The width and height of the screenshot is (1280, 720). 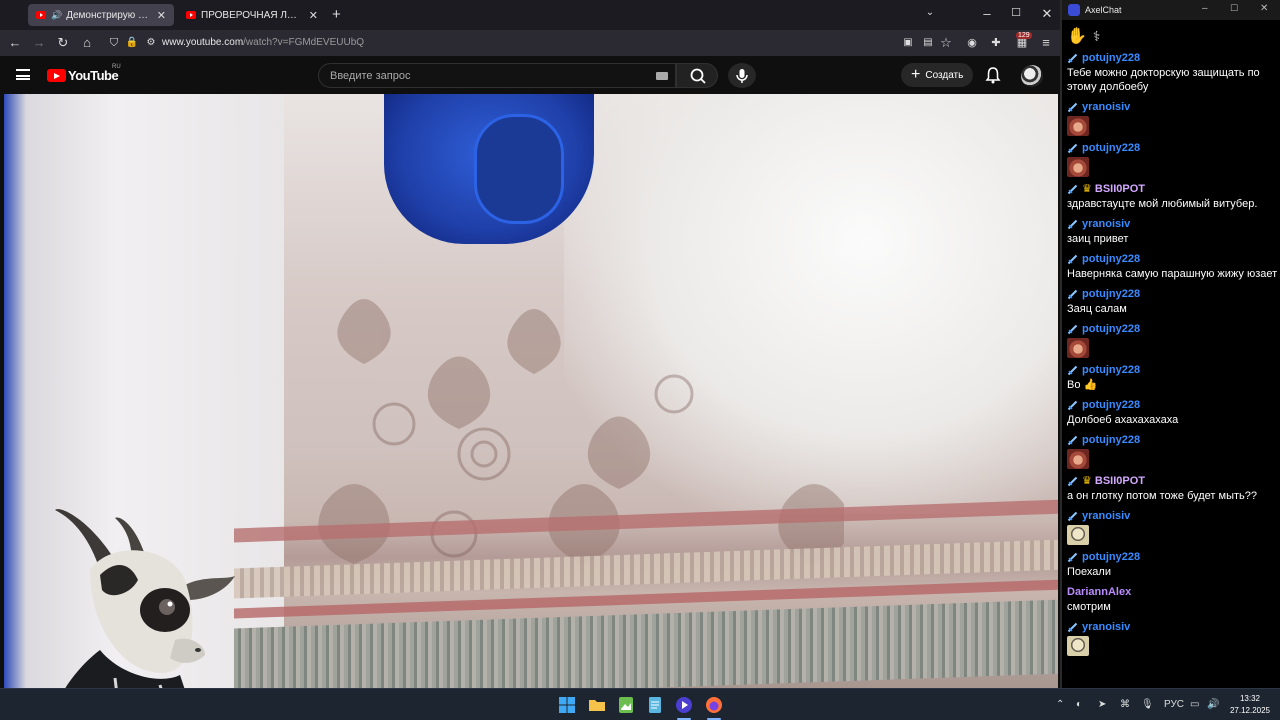 I want to click on telegram-tray-icon: ➤, so click(x=1102, y=704).